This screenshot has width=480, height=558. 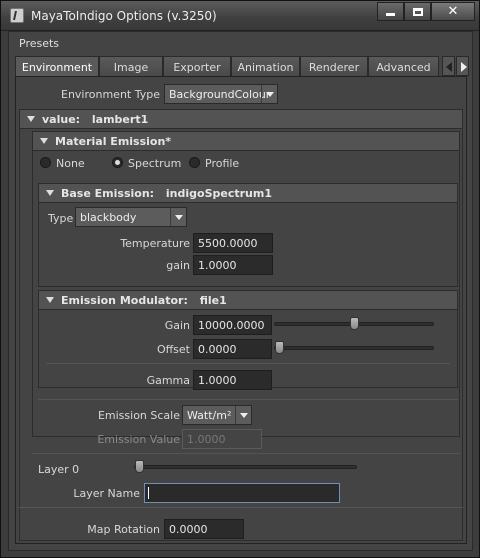 I want to click on offset-field: 0.0000, so click(x=232, y=349).